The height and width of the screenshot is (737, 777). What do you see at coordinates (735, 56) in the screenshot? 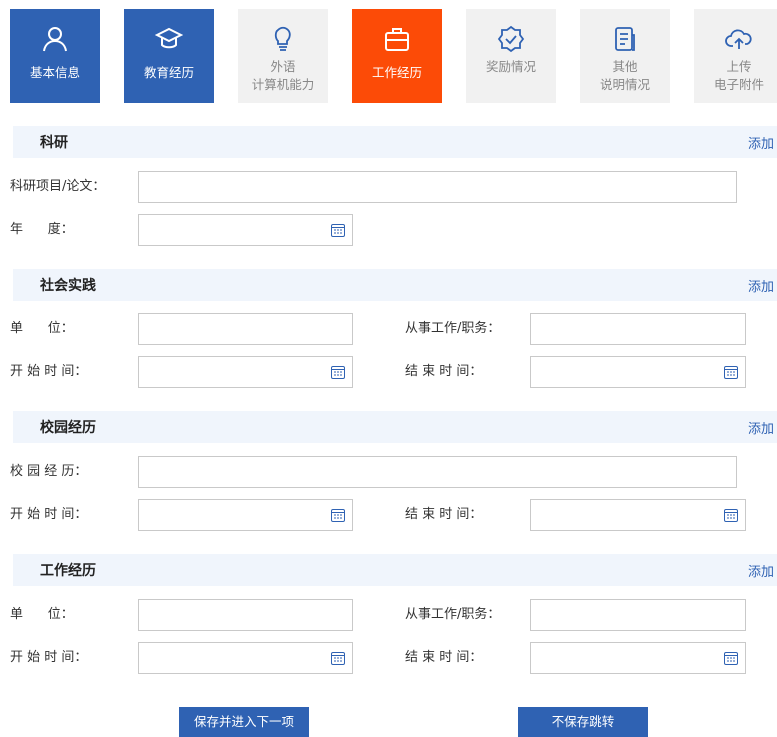
I see `tab-upload: 上传 电子附件` at bounding box center [735, 56].